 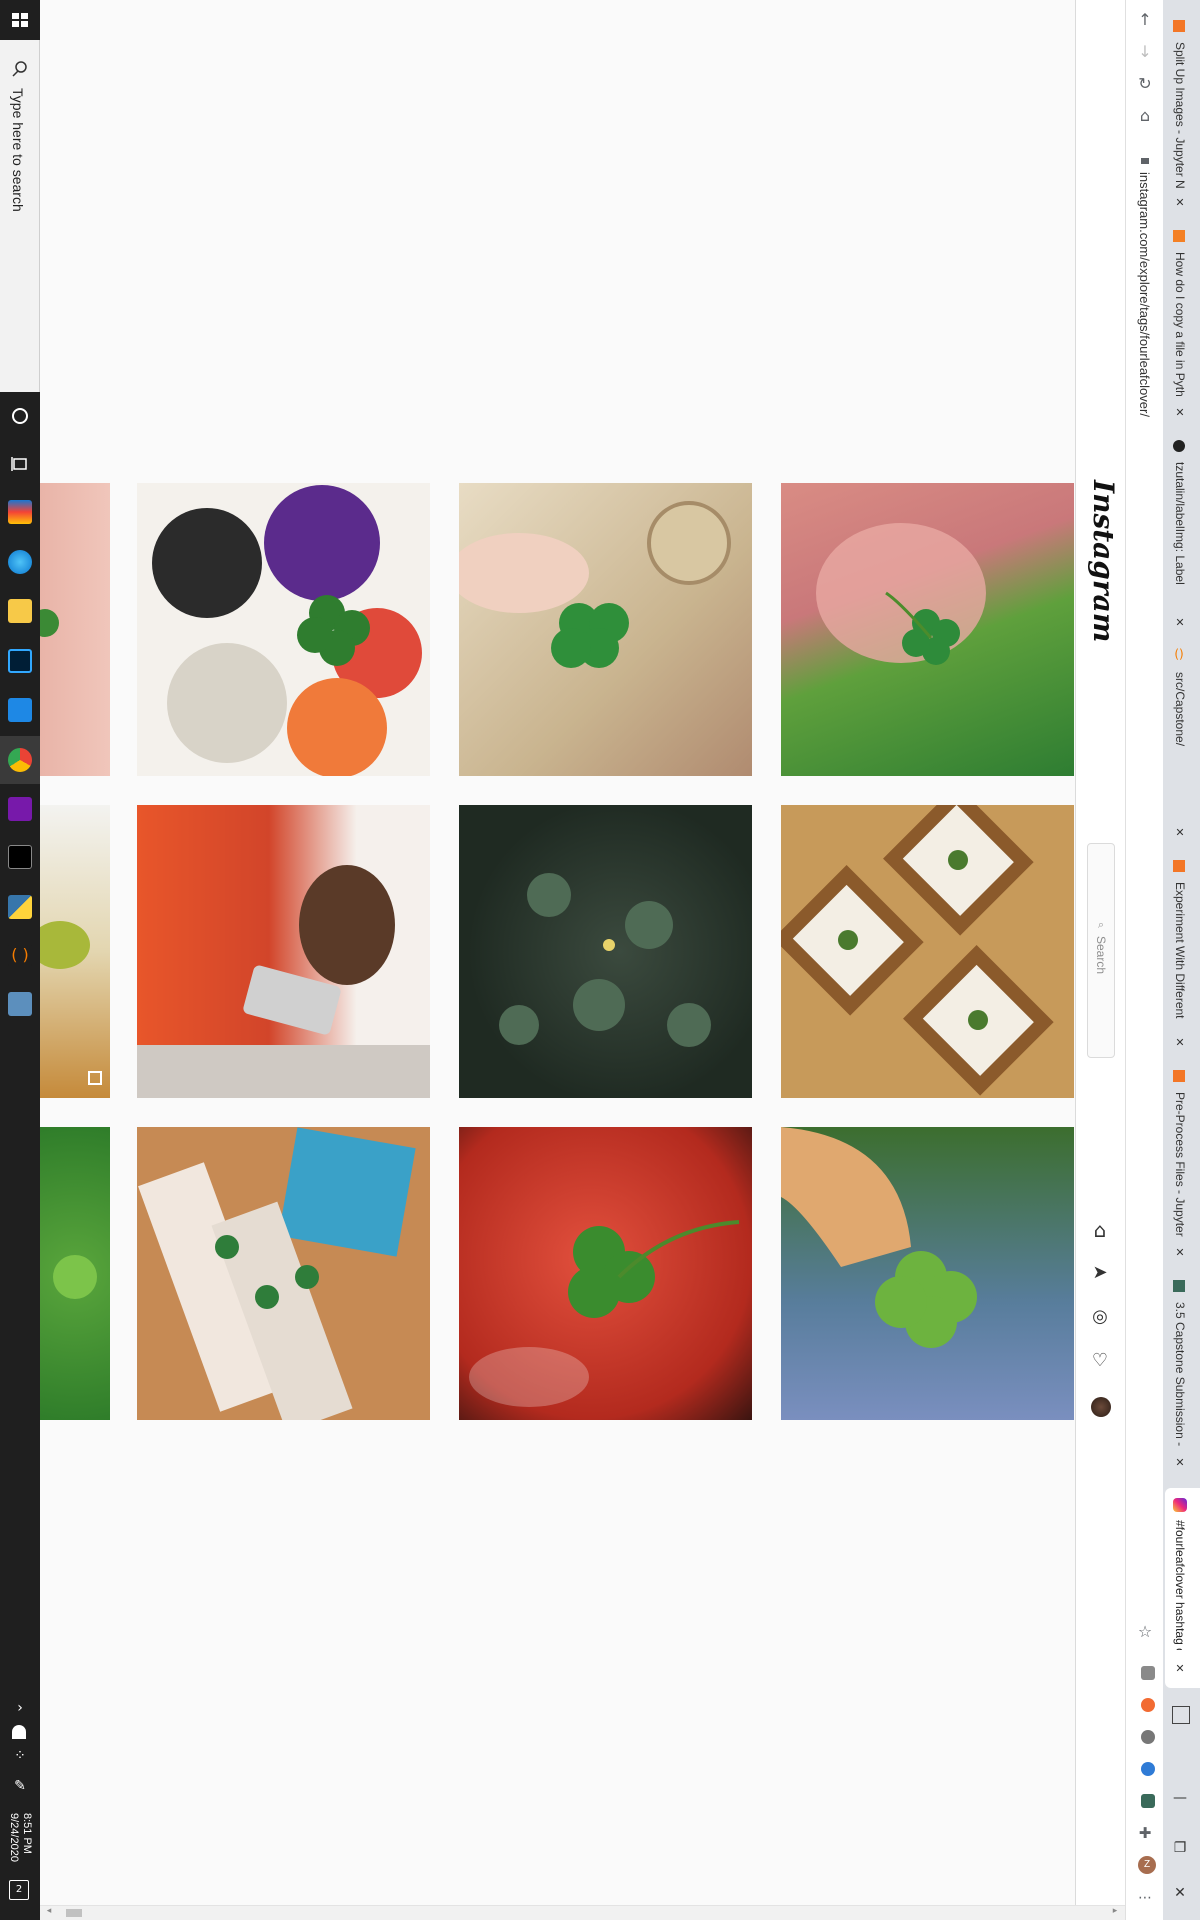 I want to click on extension-blue-icon, so click(x=1148, y=1769).